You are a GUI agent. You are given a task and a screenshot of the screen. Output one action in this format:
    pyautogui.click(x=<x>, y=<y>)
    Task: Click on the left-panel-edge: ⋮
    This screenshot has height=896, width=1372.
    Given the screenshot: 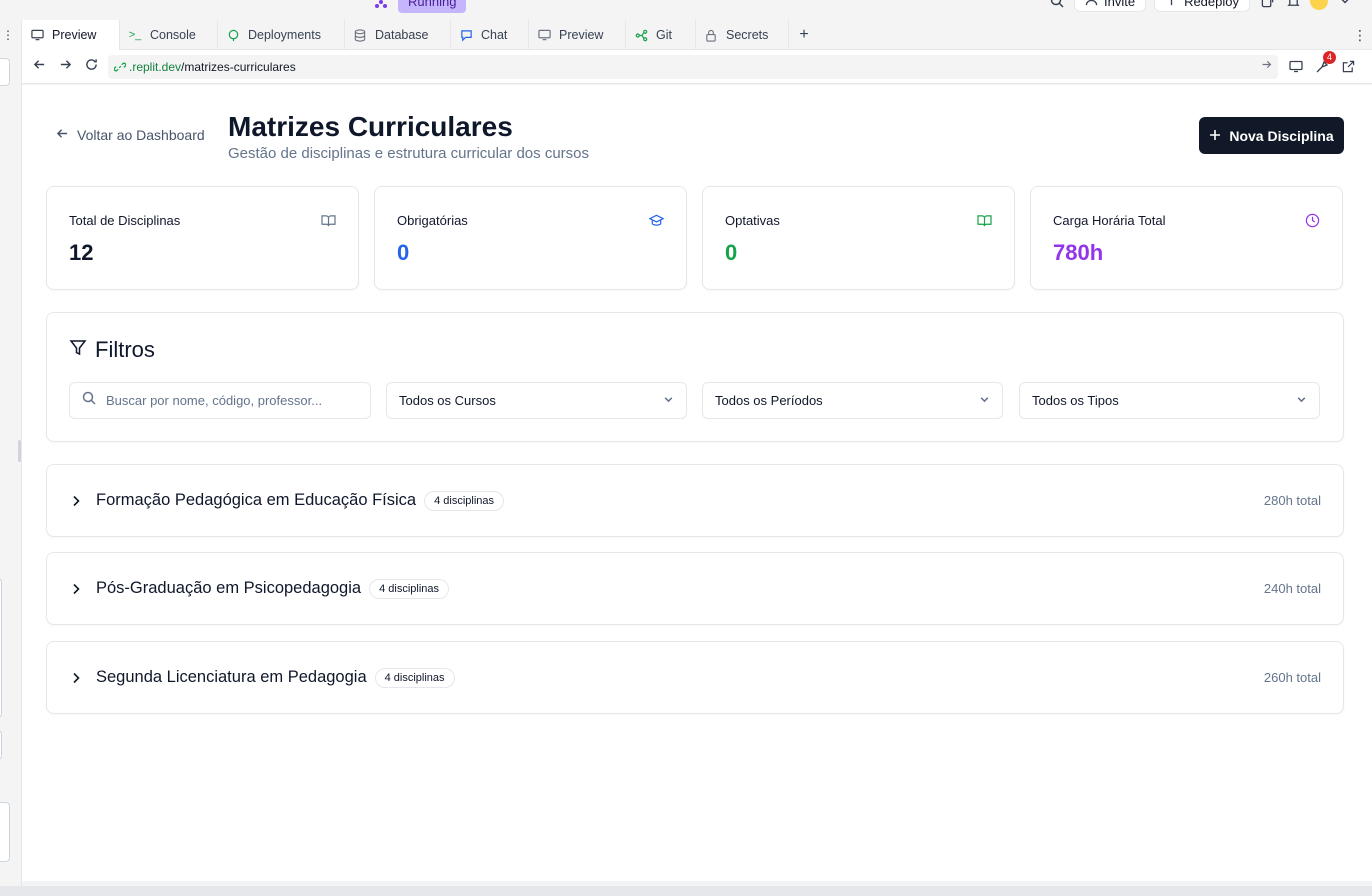 What is the action you would take?
    pyautogui.click(x=11, y=453)
    